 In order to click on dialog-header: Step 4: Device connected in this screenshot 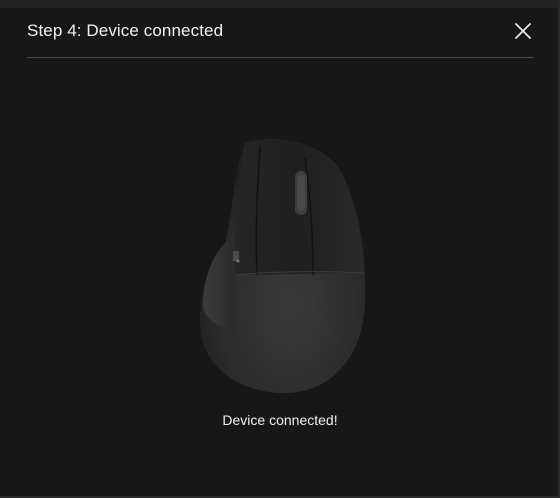, I will do `click(280, 33)`.